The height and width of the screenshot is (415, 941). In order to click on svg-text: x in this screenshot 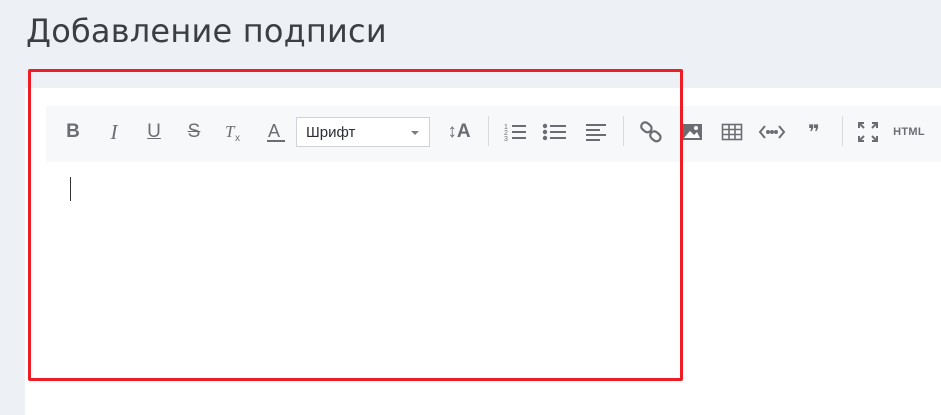, I will do `click(237, 138)`.